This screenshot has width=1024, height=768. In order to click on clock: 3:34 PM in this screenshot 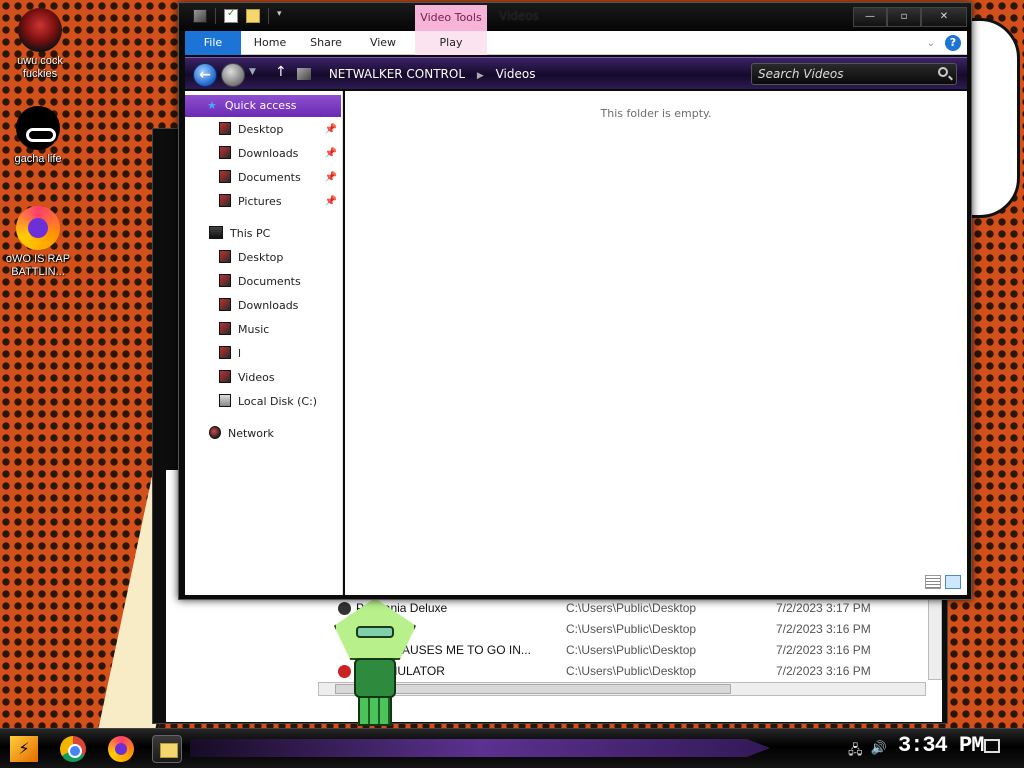, I will do `click(941, 745)`.